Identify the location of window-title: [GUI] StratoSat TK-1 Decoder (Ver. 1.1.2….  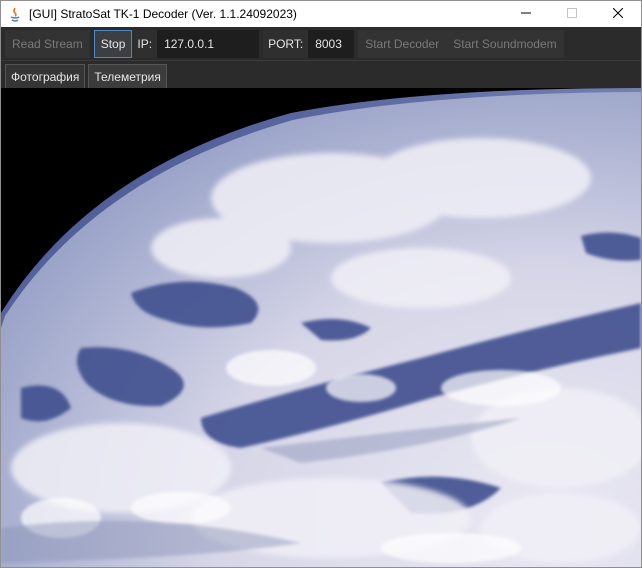
(163, 14).